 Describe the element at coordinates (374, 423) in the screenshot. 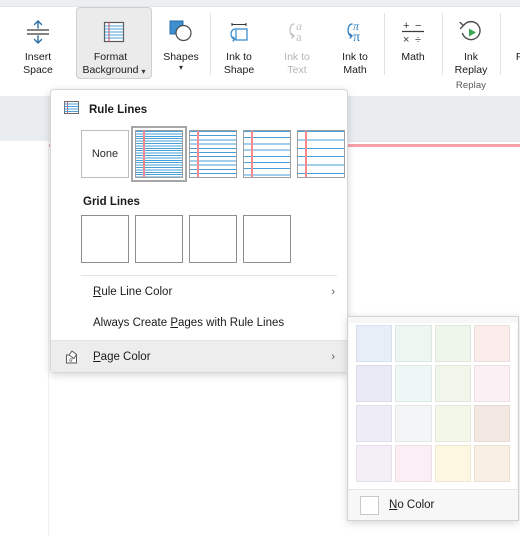

I see `swatch-lavender` at that location.